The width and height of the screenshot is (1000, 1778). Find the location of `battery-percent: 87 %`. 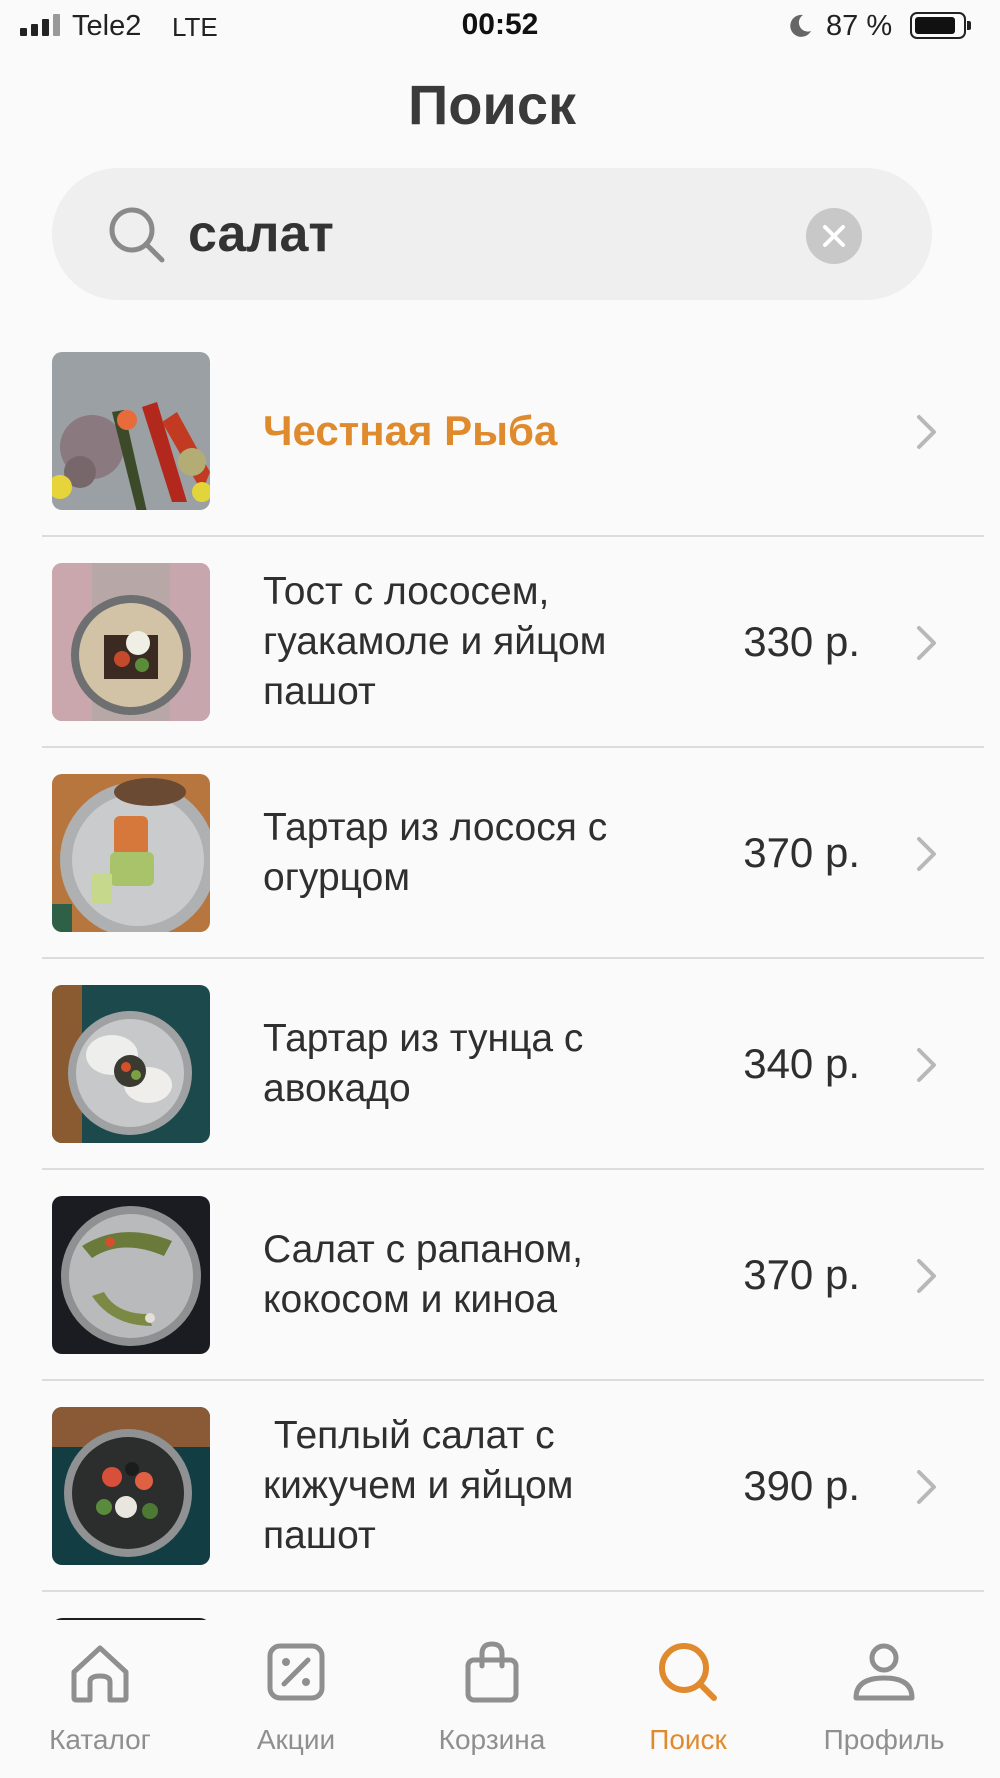

battery-percent: 87 % is located at coordinates (859, 26).